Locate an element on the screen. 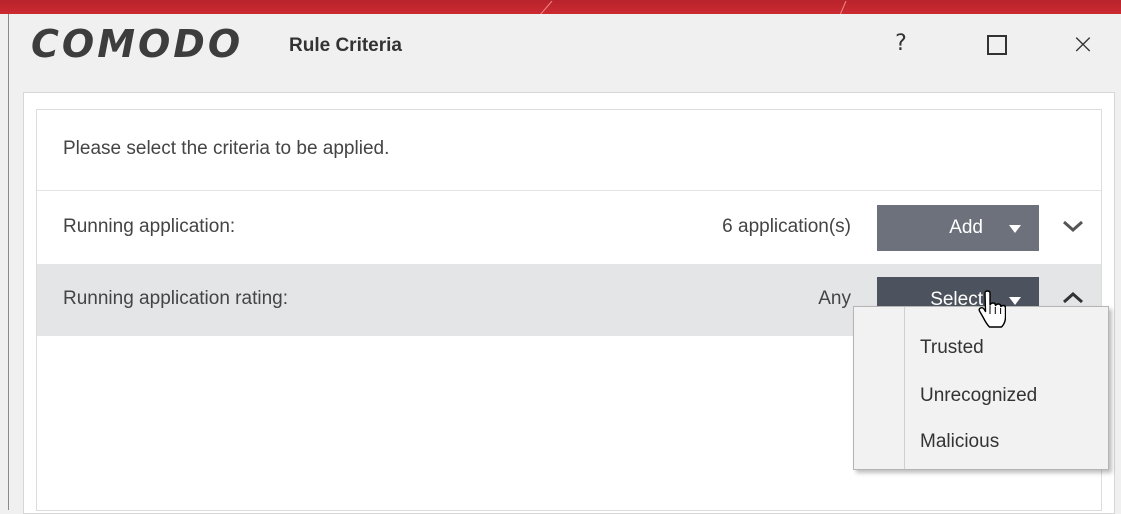  menu-gutter is located at coordinates (879, 388).